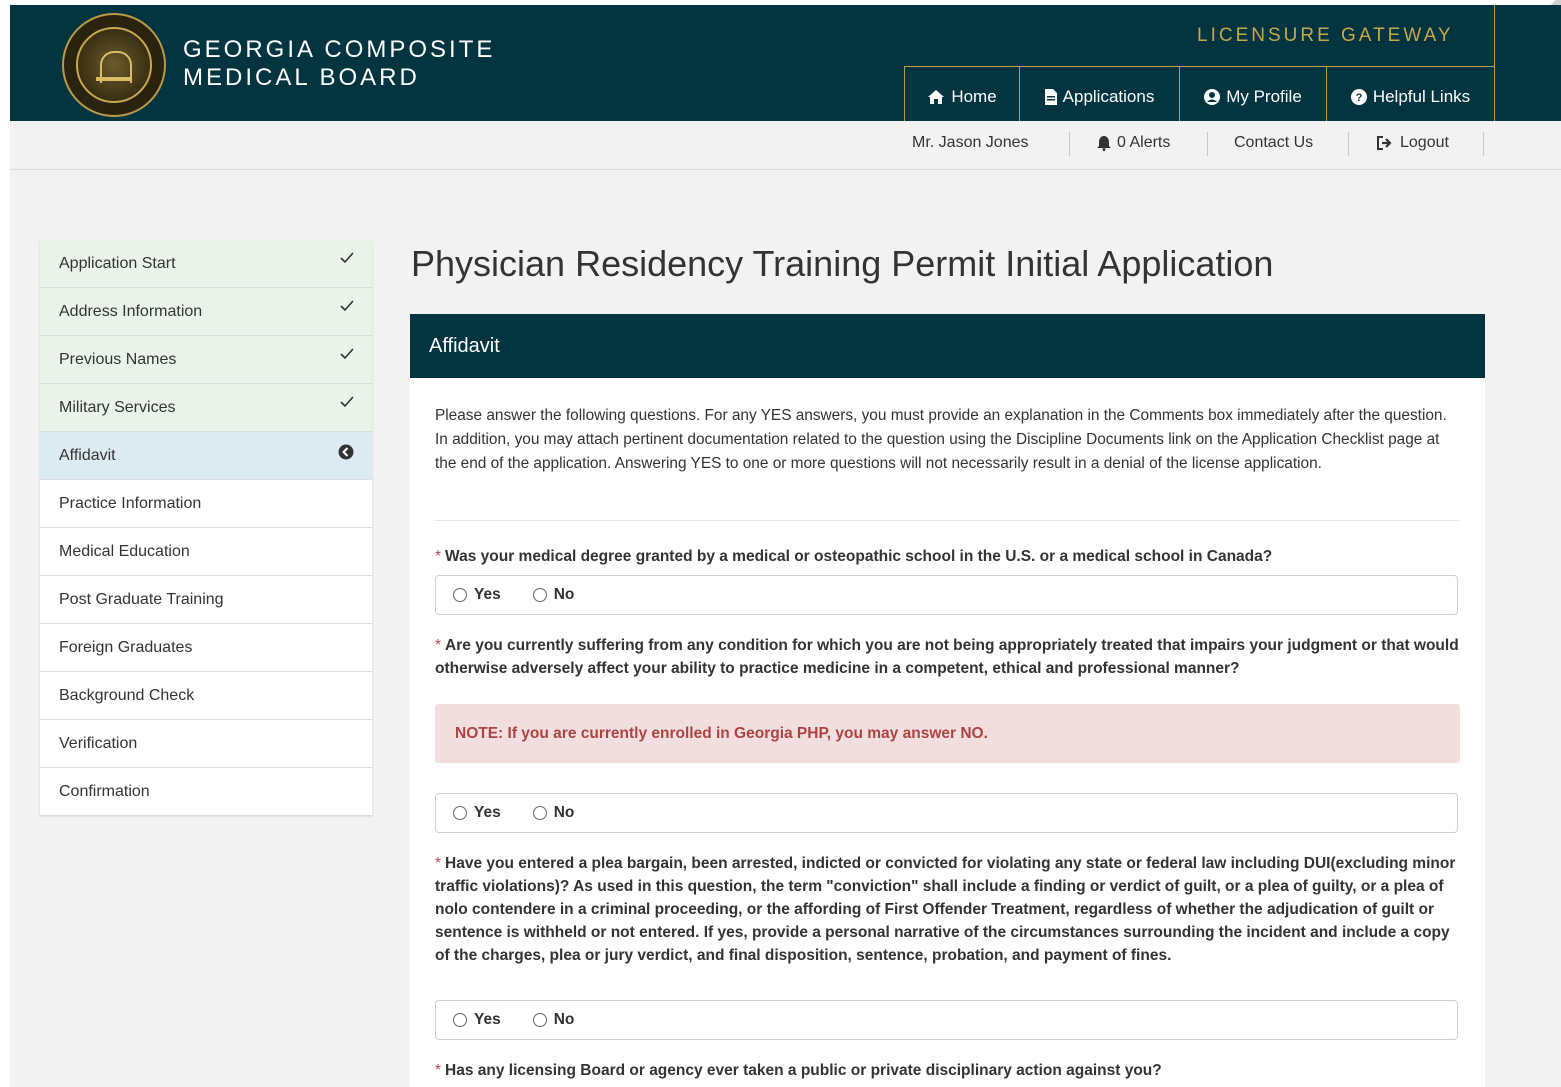 The image size is (1561, 1087). What do you see at coordinates (1325, 35) in the screenshot?
I see `gateway-title: LICENSURE GATEWAY` at bounding box center [1325, 35].